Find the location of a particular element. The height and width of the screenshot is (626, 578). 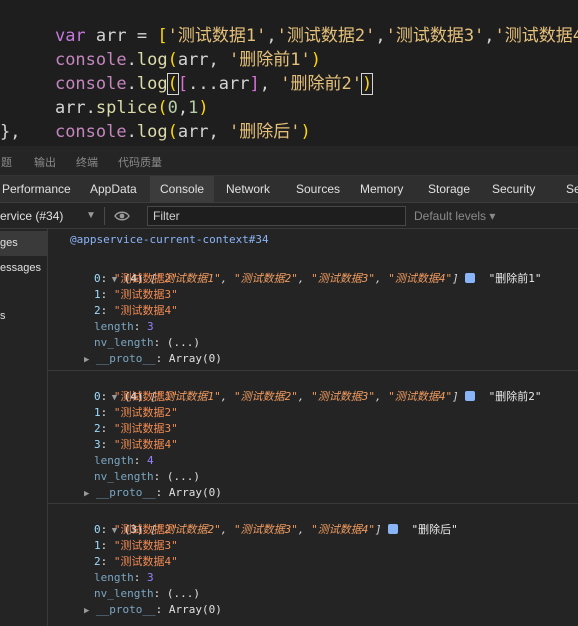

caret-down-icon: ▼ is located at coordinates (91, 216).